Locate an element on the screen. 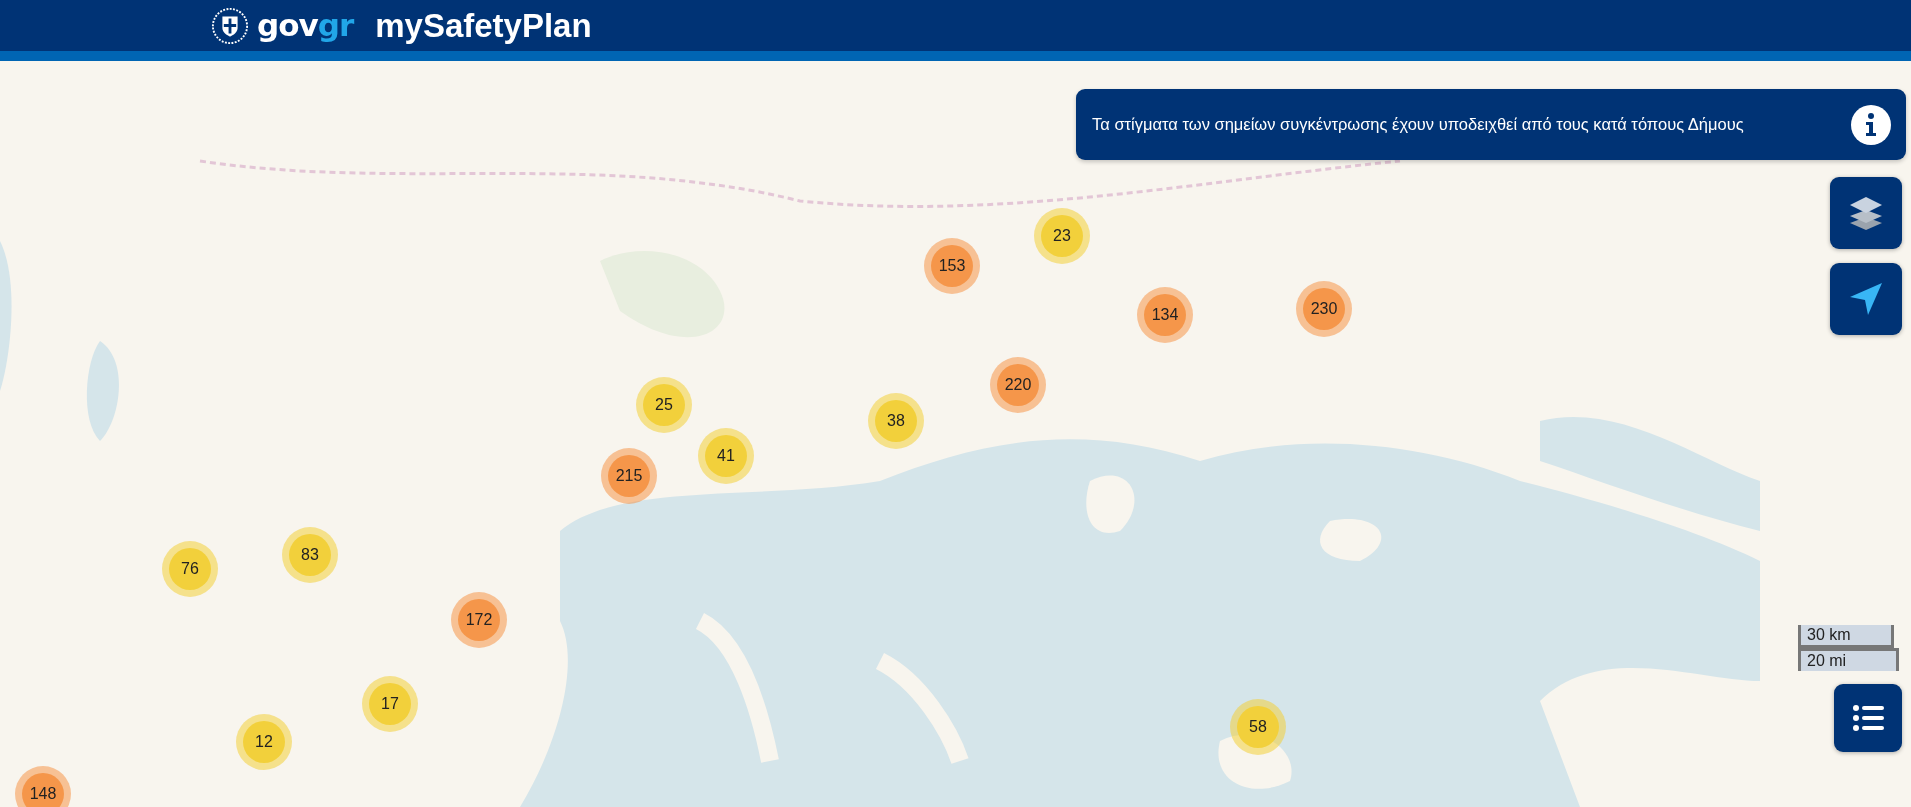 The height and width of the screenshot is (807, 1911). cluster-marker: 41 is located at coordinates (726, 456).